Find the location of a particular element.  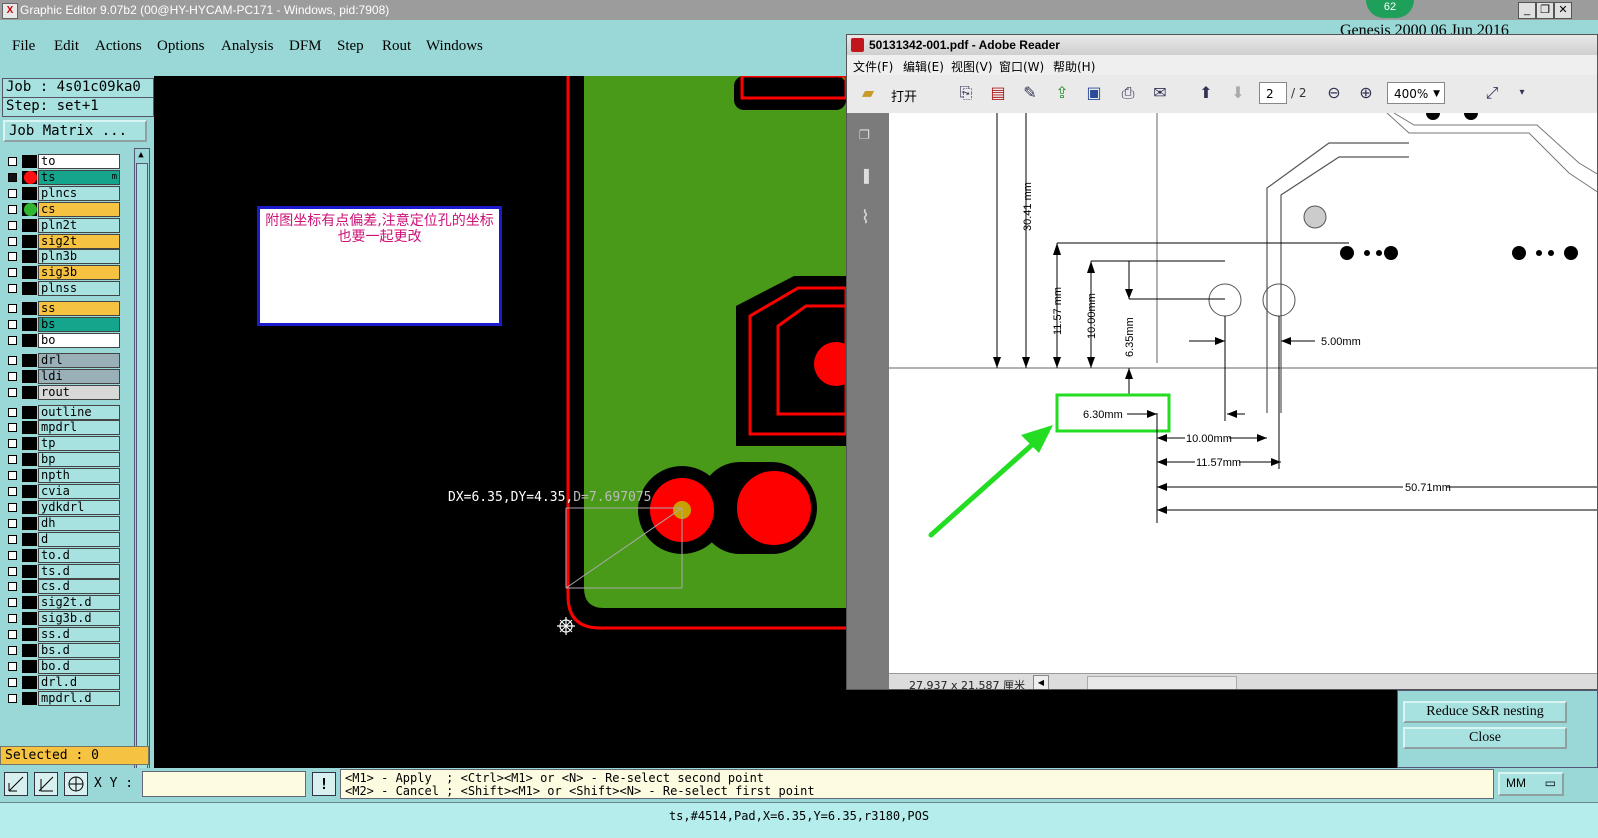

layer-name: bo is located at coordinates (79, 340).